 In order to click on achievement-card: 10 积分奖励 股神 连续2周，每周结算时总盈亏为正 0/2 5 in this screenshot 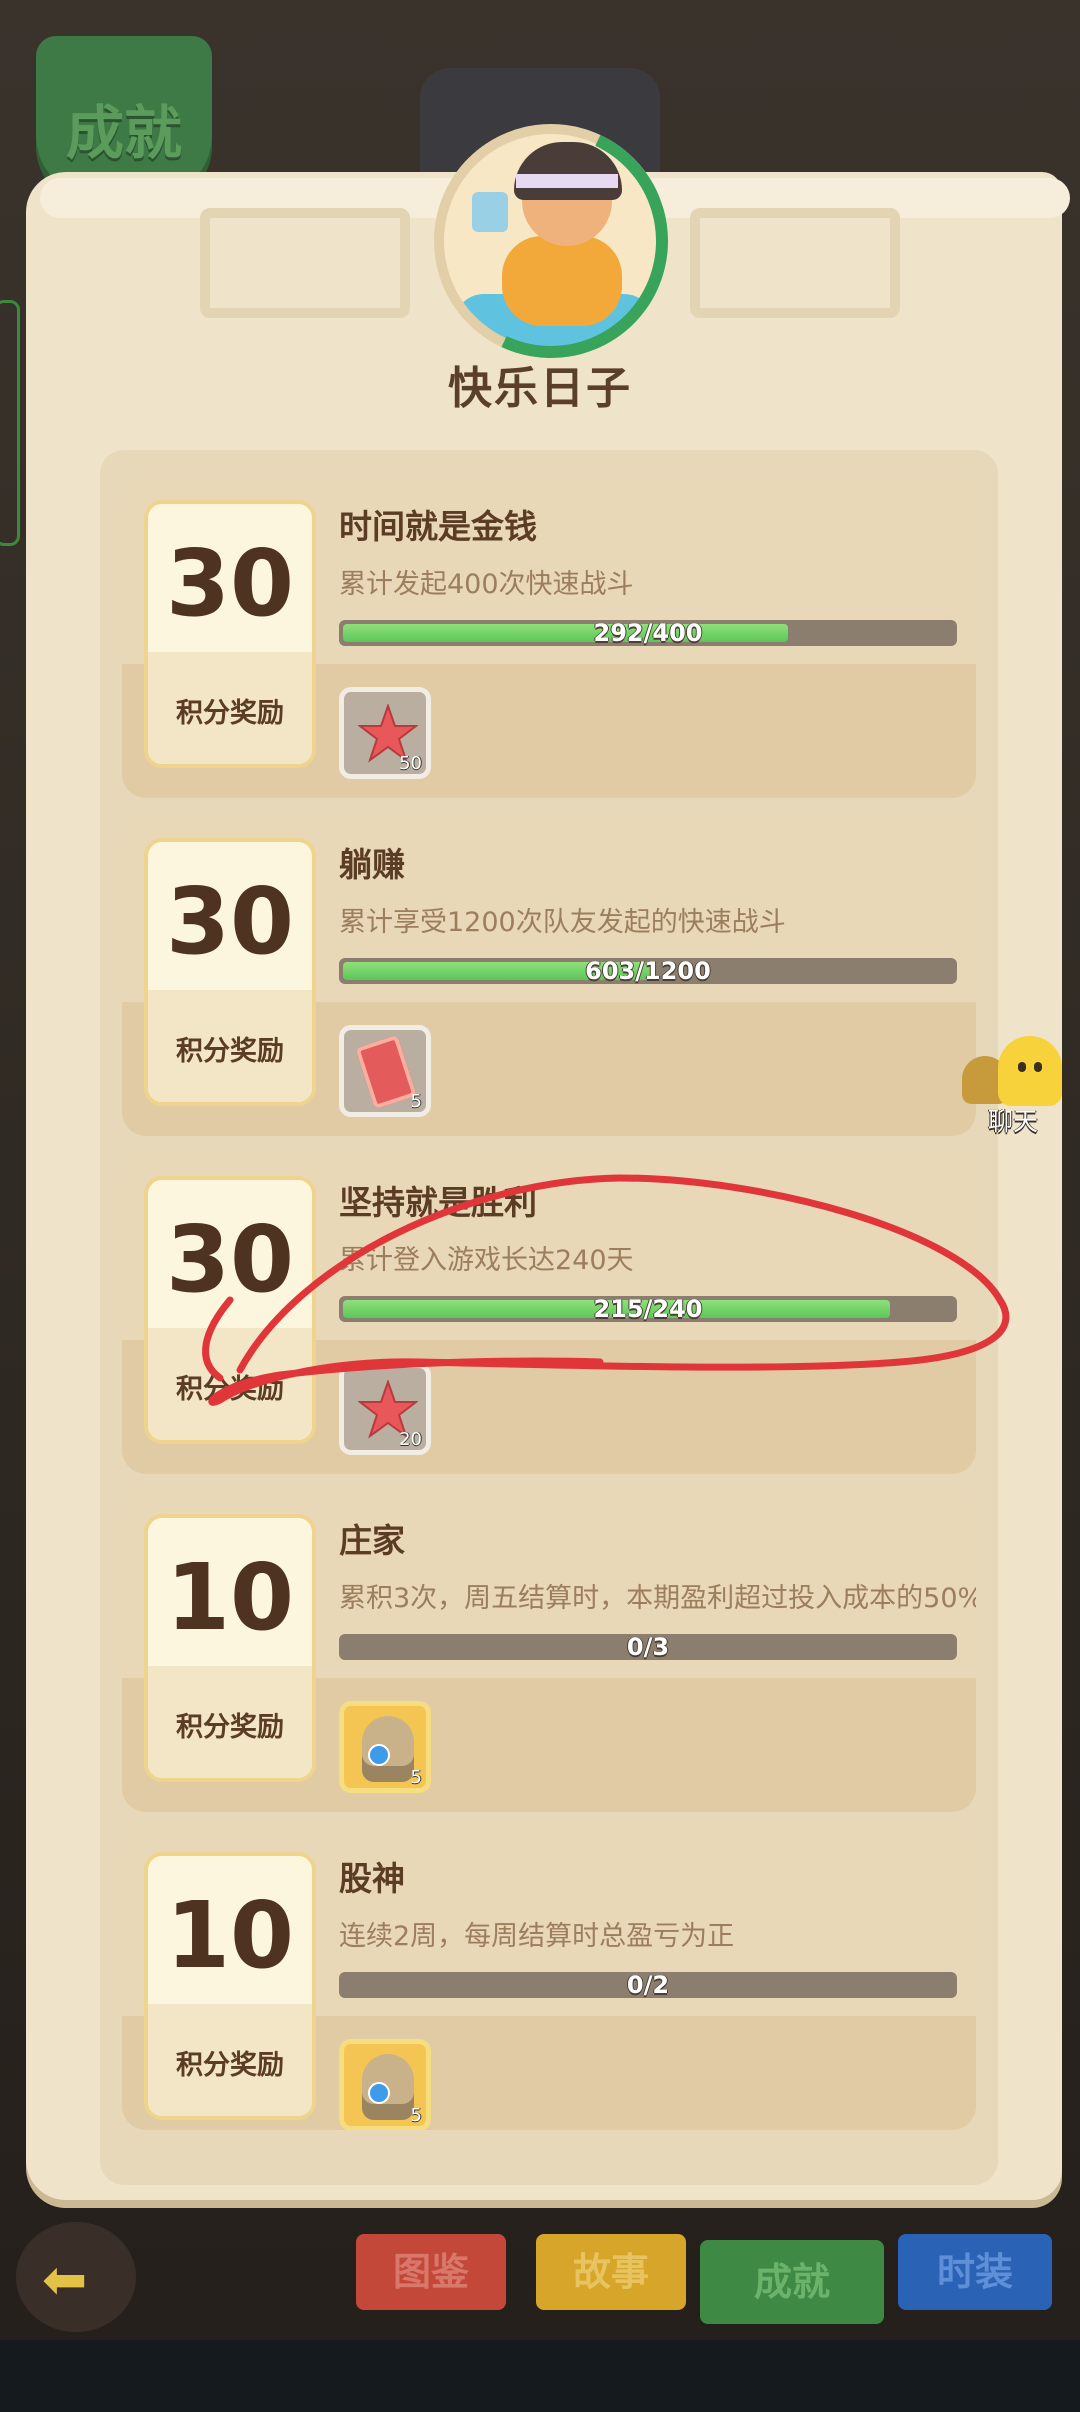, I will do `click(549, 1980)`.